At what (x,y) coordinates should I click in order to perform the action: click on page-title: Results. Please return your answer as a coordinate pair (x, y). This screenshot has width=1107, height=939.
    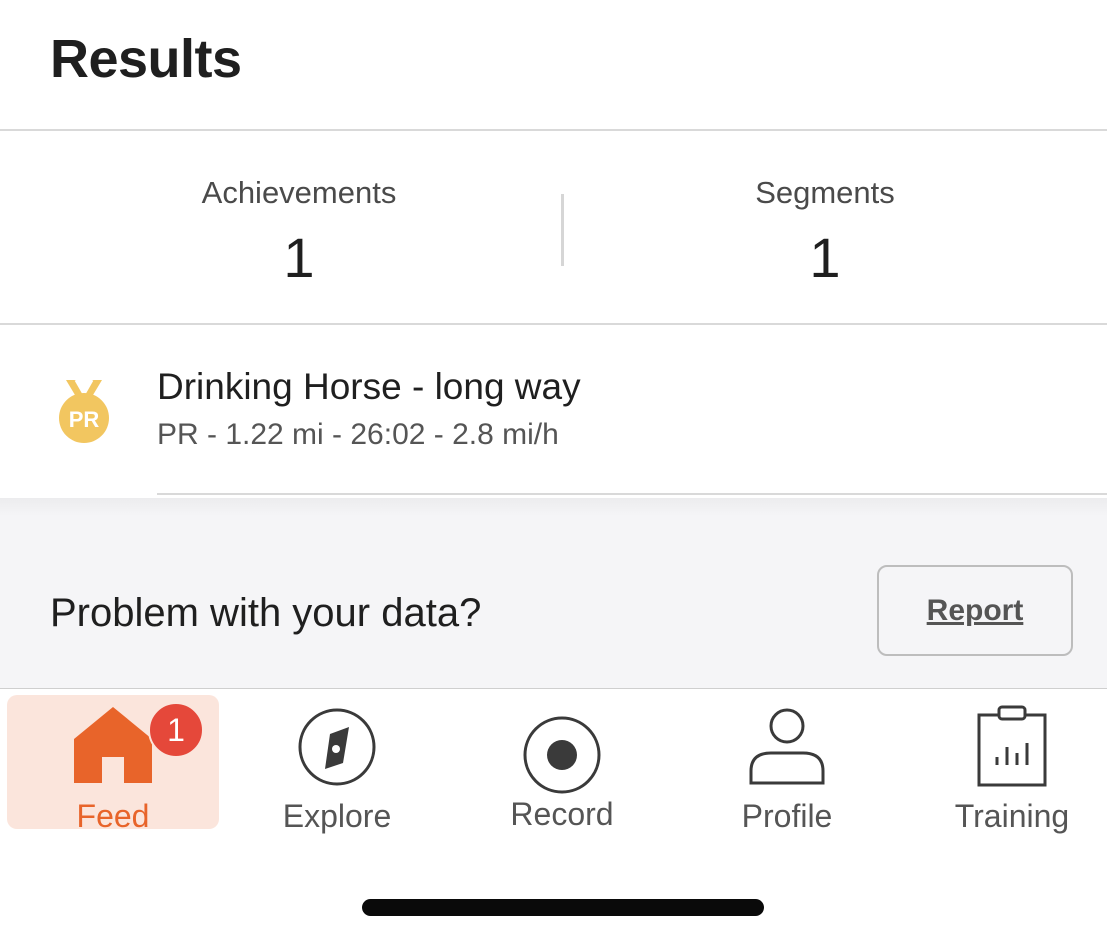
    Looking at the image, I should click on (146, 59).